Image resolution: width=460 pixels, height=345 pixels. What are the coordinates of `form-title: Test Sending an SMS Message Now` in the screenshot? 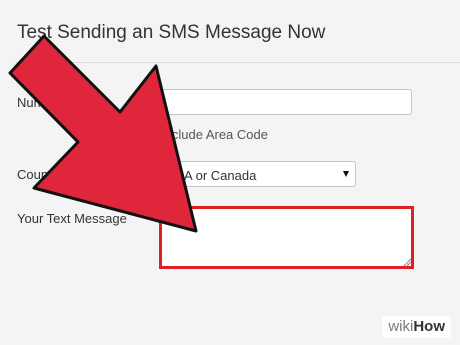 It's located at (171, 32).